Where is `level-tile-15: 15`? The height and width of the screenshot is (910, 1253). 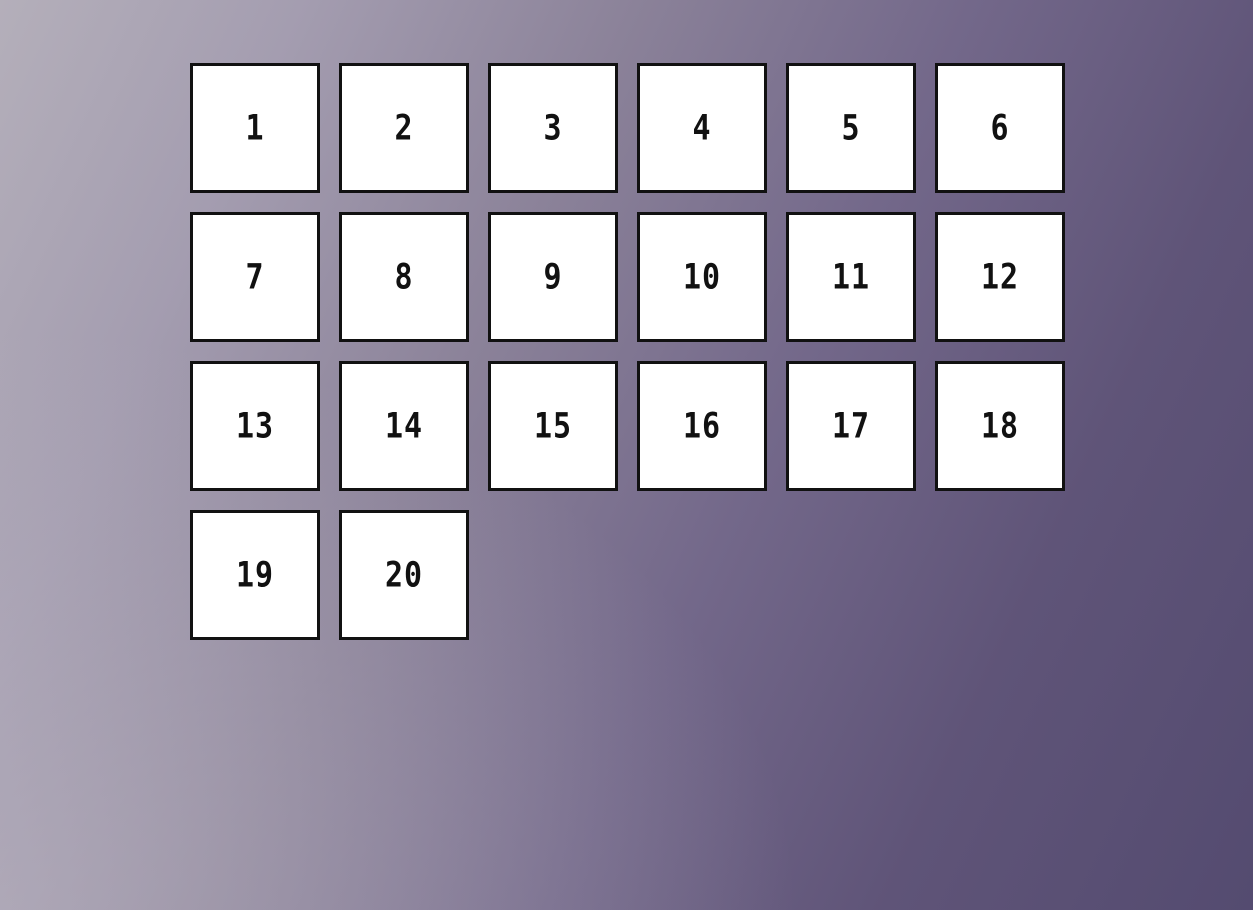
level-tile-15: 15 is located at coordinates (553, 426).